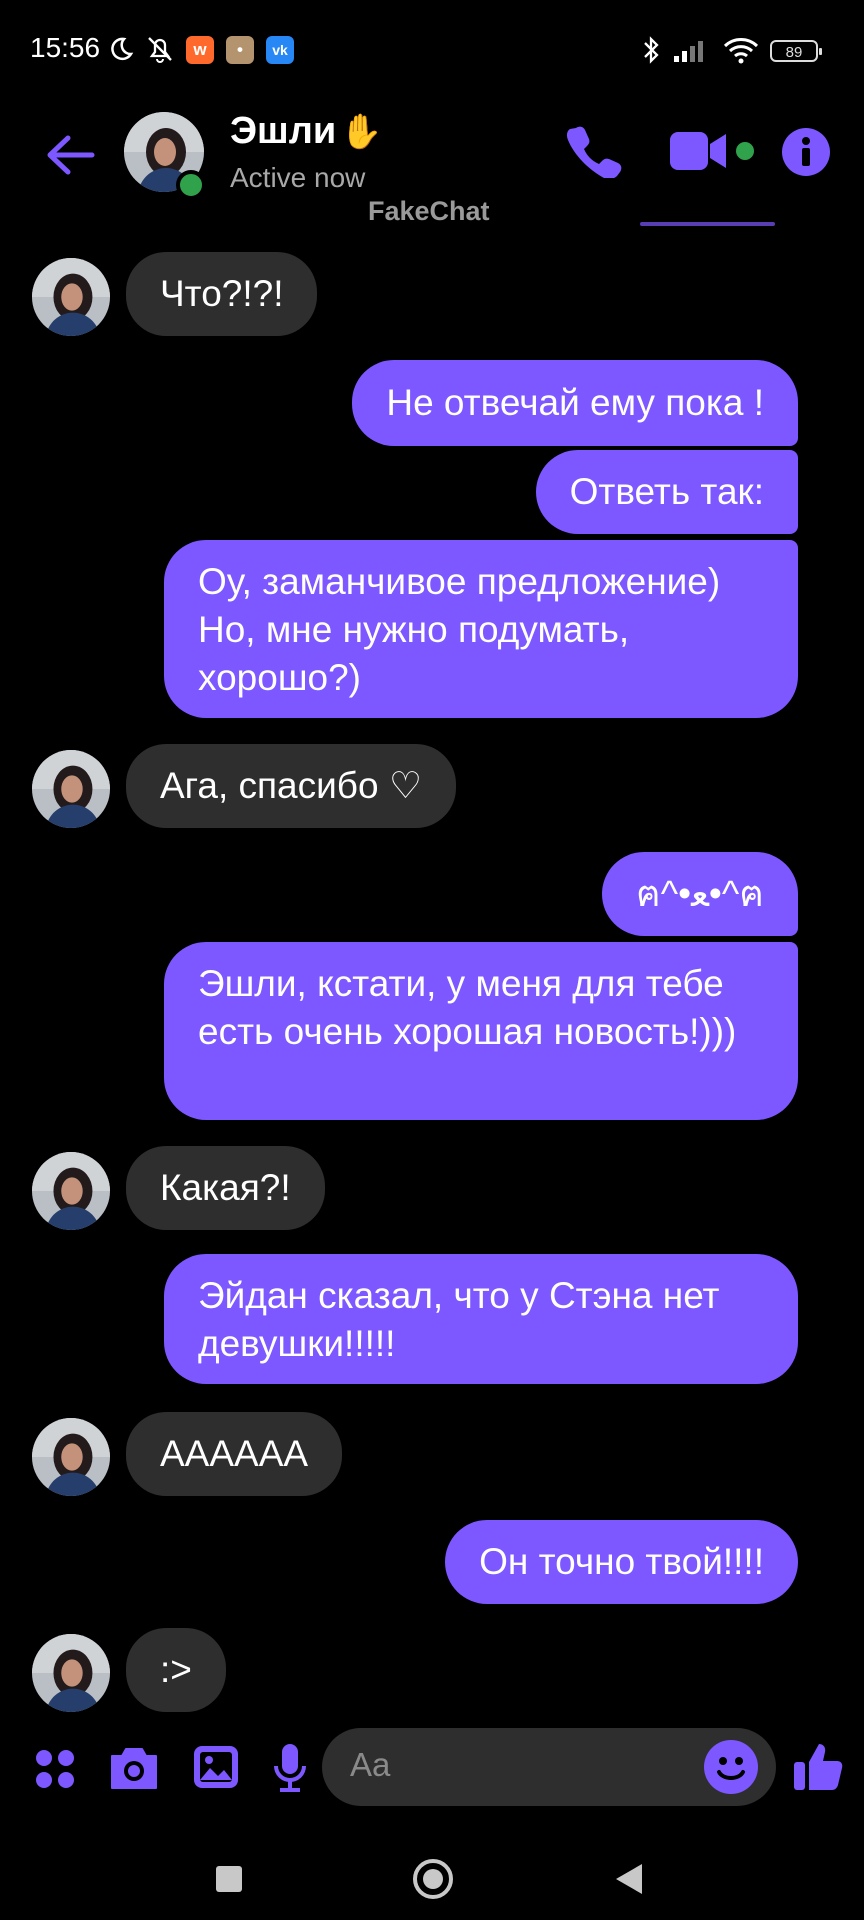 The width and height of the screenshot is (864, 1920). What do you see at coordinates (806, 152) in the screenshot?
I see `info-icon` at bounding box center [806, 152].